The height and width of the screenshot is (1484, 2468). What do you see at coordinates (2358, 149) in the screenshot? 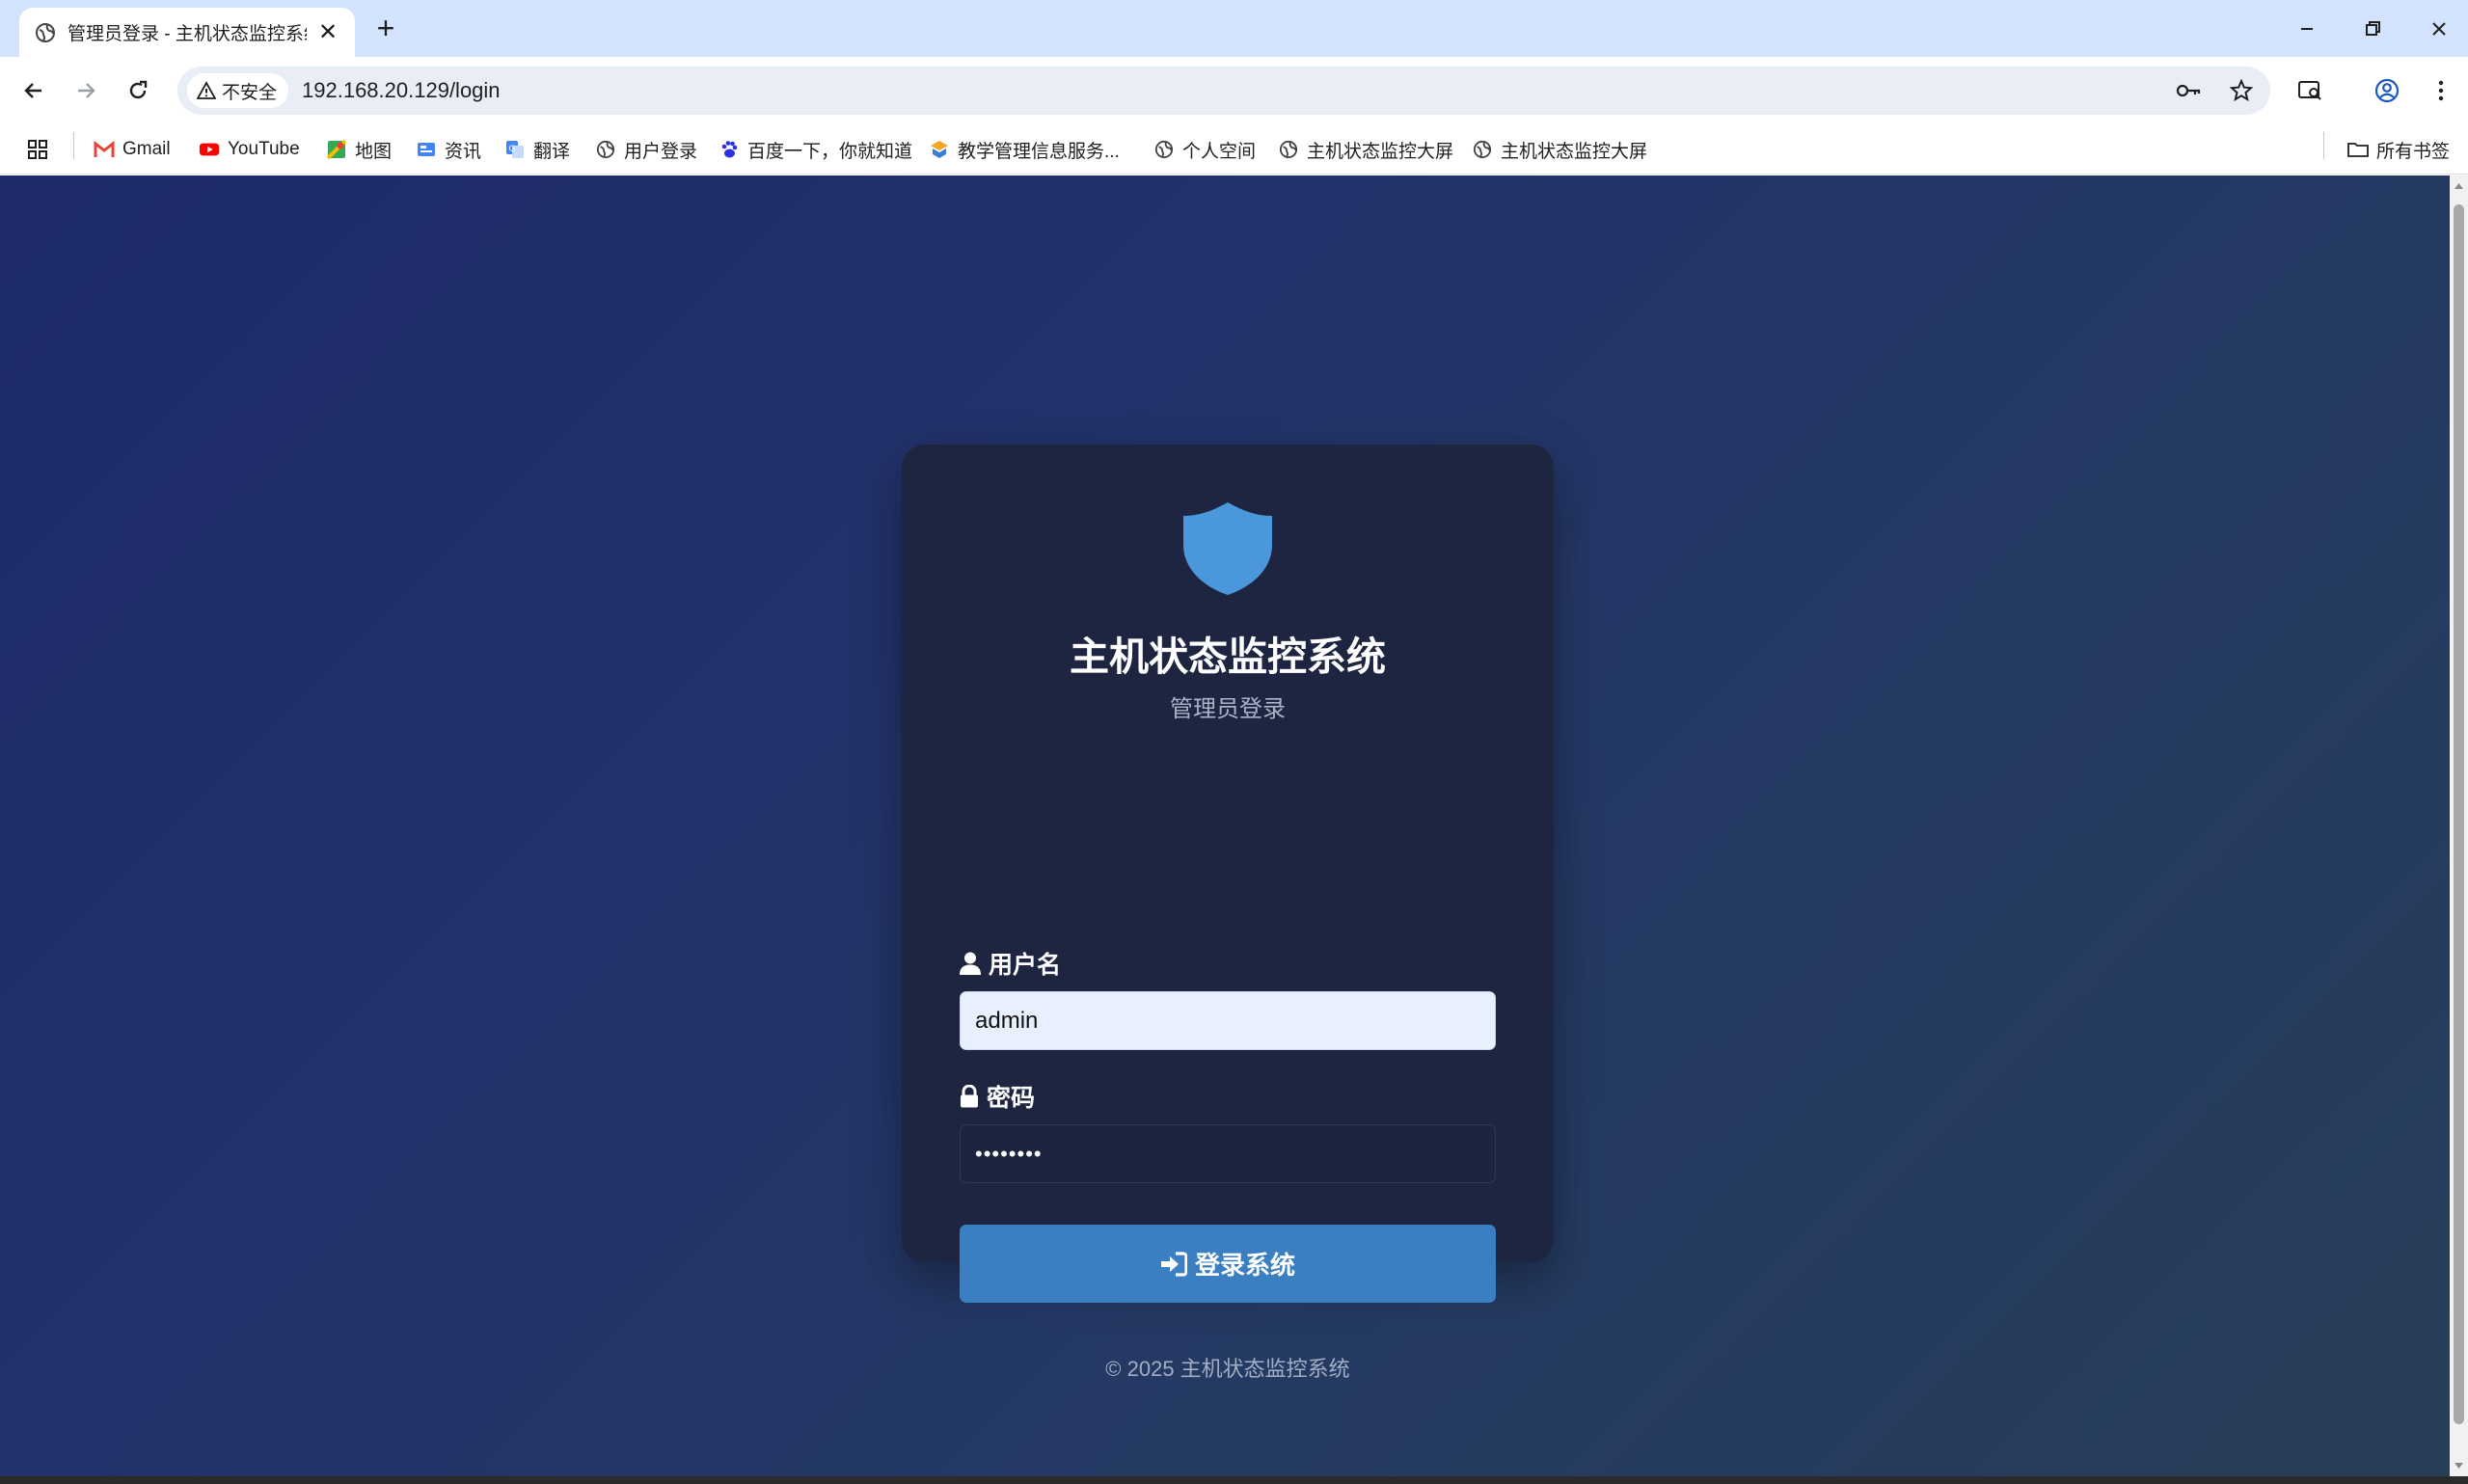
I see `folder-icon` at bounding box center [2358, 149].